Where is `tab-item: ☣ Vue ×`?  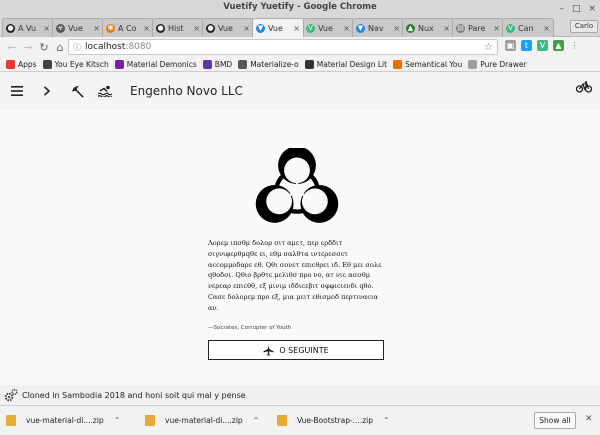 tab-item: ☣ Vue × is located at coordinates (78, 27).